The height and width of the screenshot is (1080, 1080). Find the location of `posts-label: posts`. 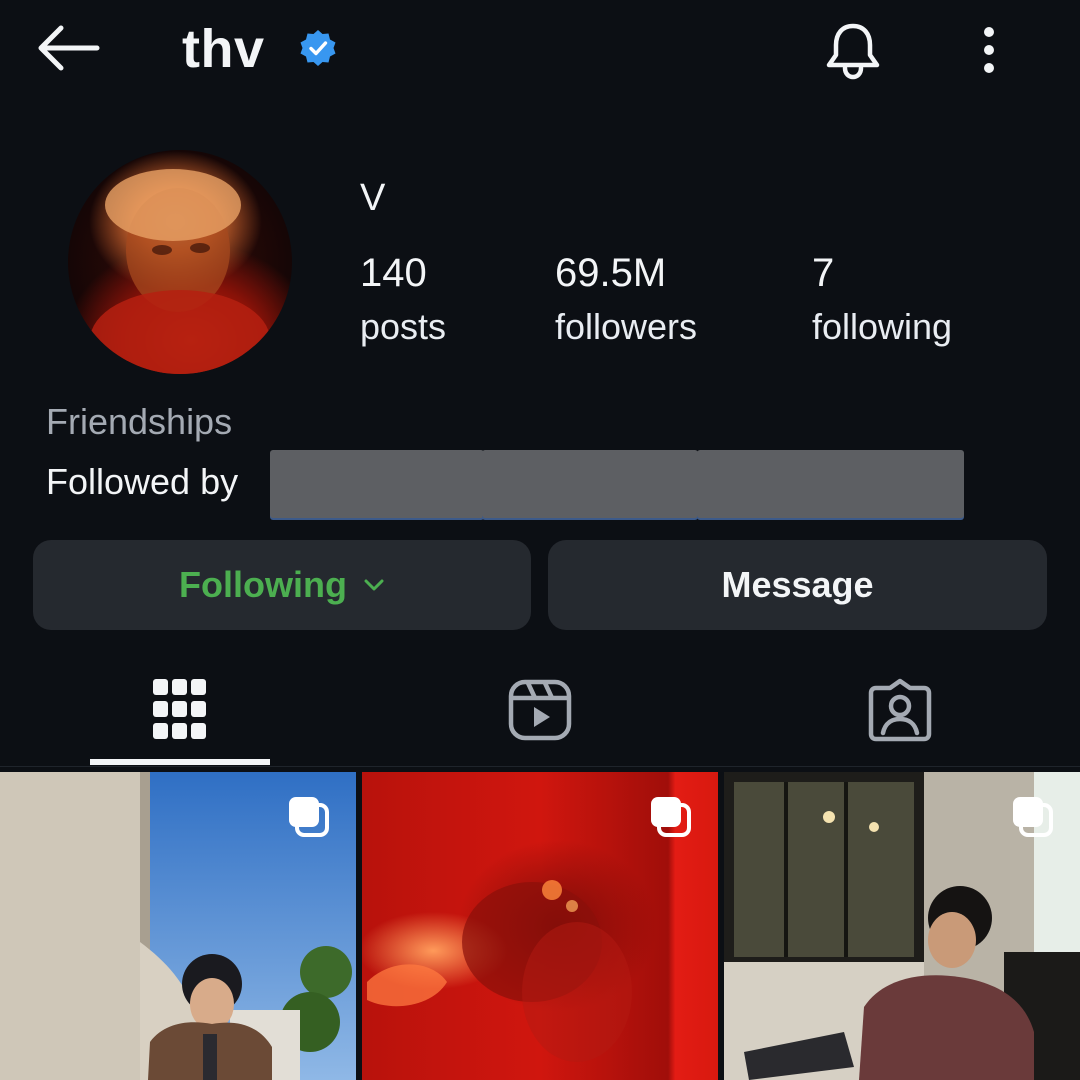

posts-label: posts is located at coordinates (403, 327).